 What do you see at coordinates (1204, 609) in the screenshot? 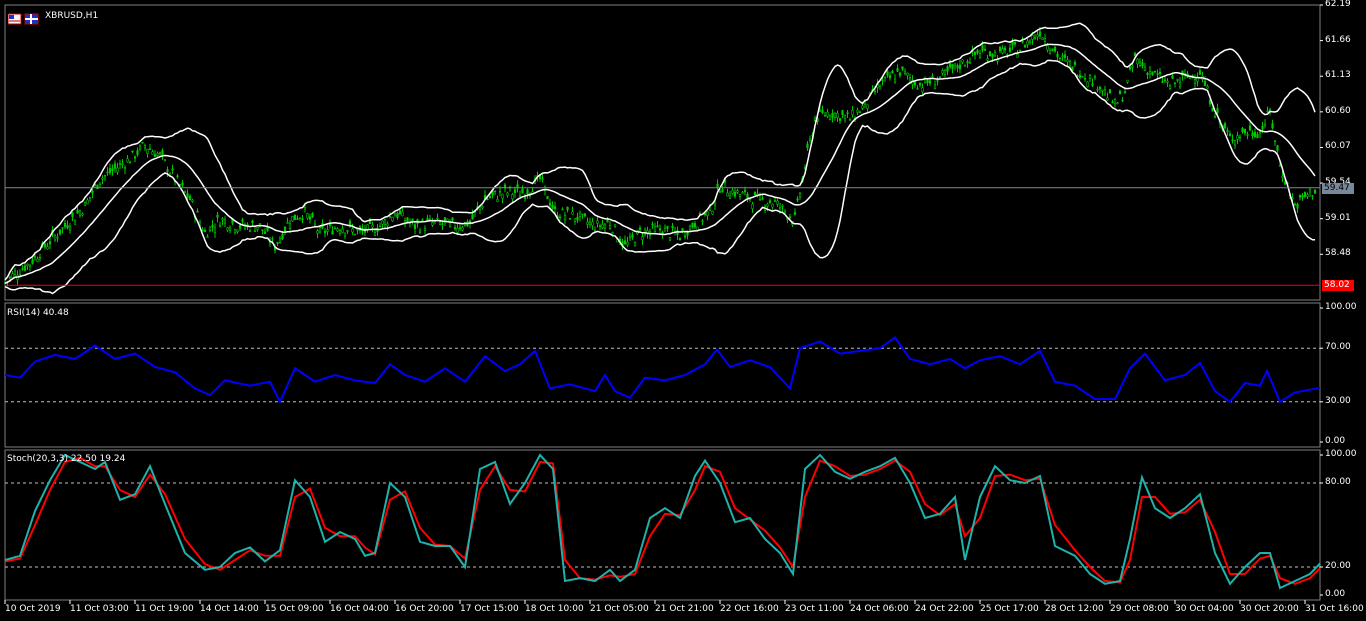
I see `time-axis-label: 30 Oct 04:00` at bounding box center [1204, 609].